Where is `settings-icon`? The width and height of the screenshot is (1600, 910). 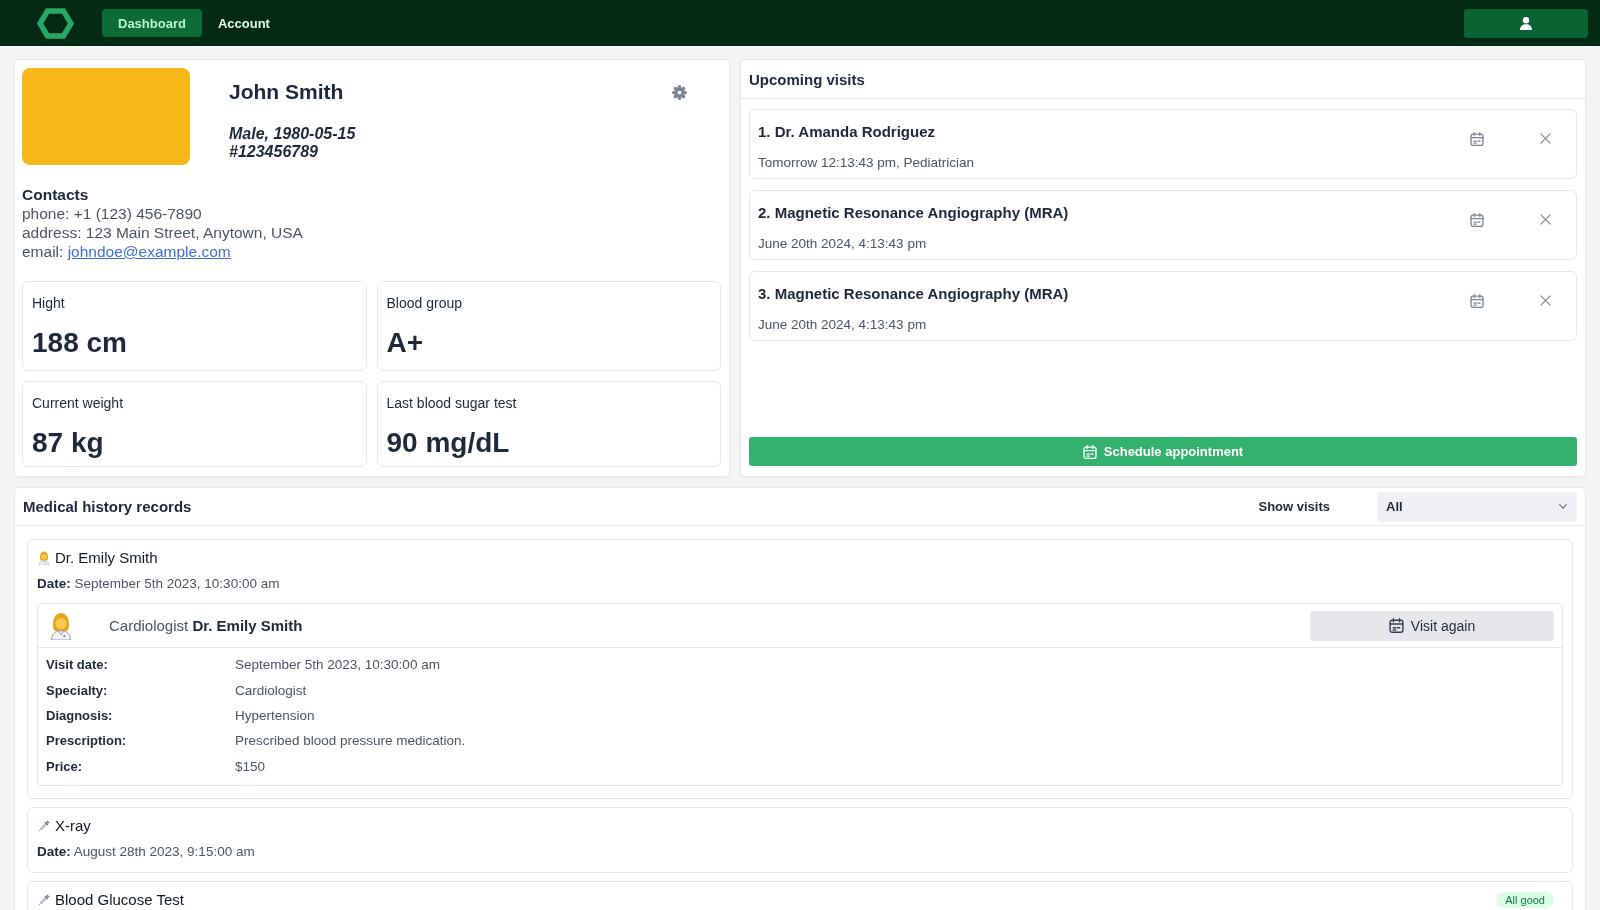 settings-icon is located at coordinates (679, 92).